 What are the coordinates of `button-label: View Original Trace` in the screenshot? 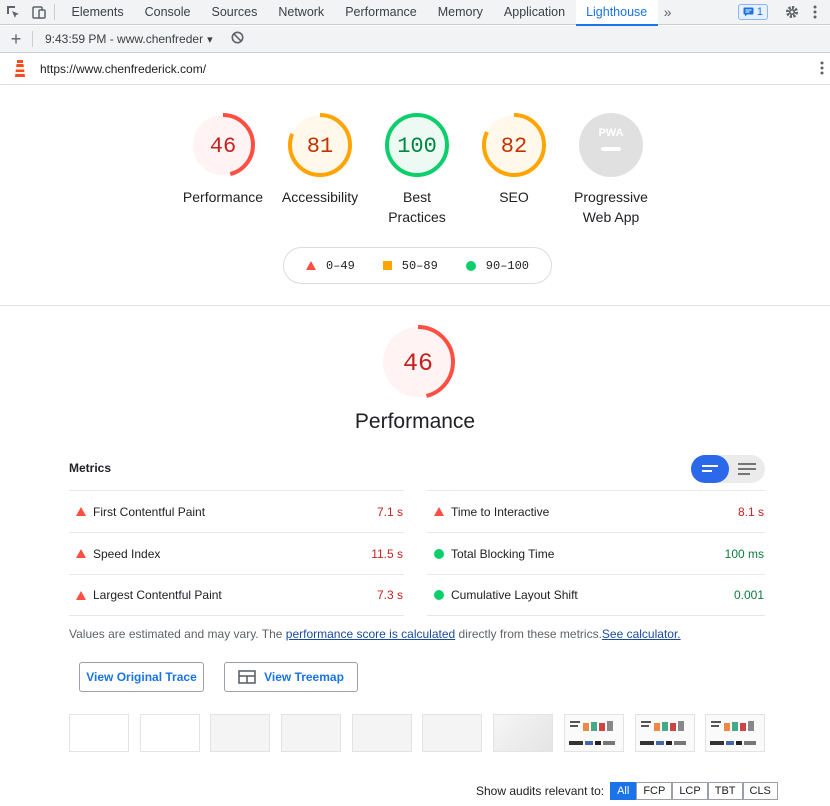 It's located at (141, 677).